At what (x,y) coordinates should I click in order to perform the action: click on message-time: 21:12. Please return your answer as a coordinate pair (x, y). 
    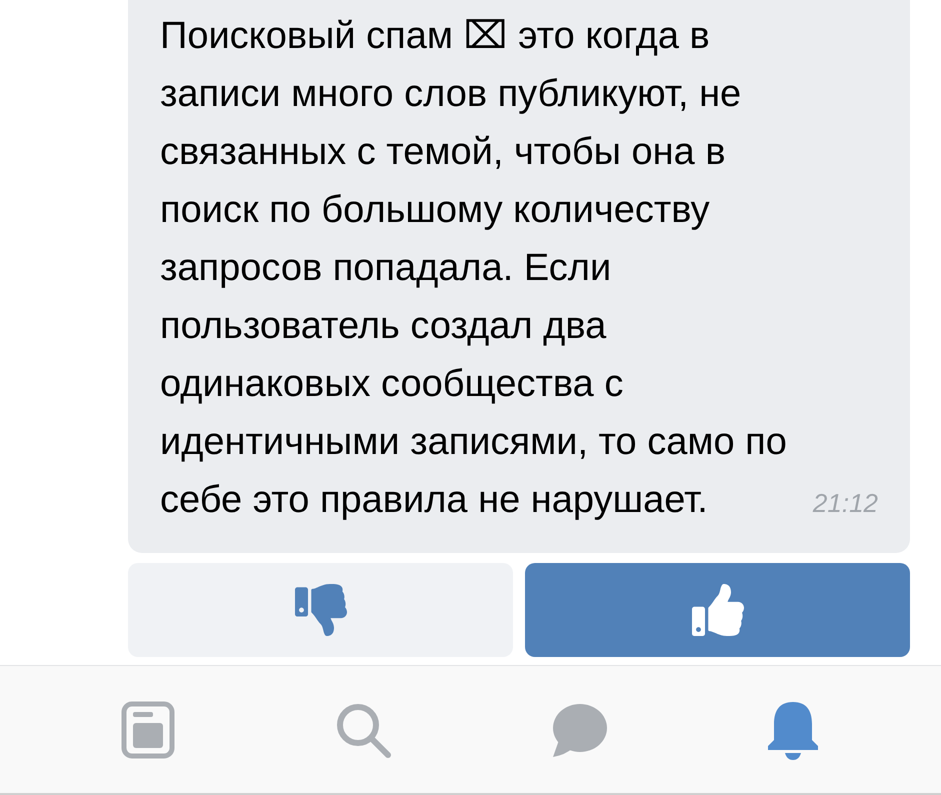
    Looking at the image, I should click on (845, 503).